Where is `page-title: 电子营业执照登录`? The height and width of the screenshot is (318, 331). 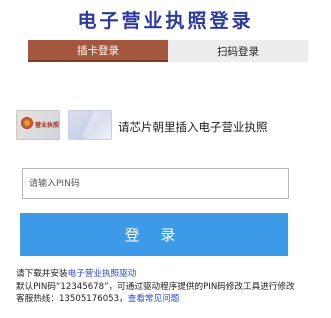 page-title: 电子营业执照登录 is located at coordinates (165, 21).